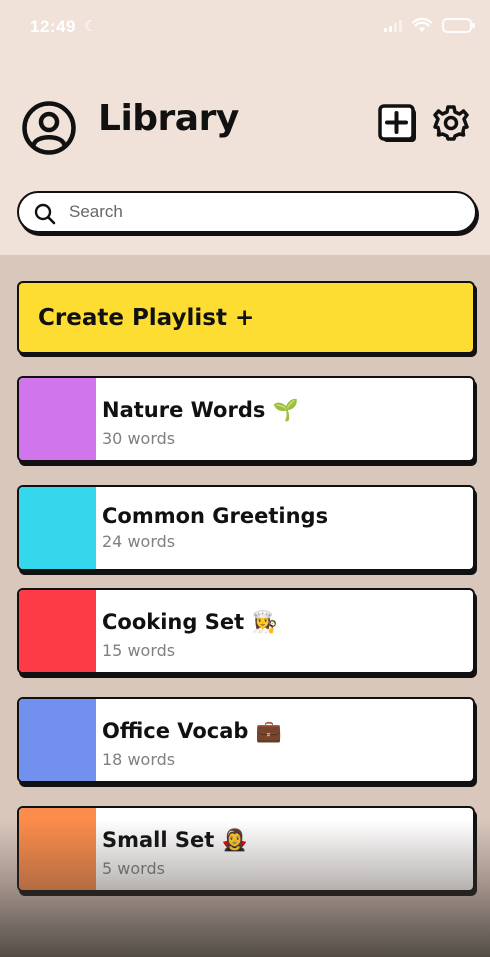 This screenshot has height=957, width=490. Describe the element at coordinates (91, 26) in the screenshot. I see `moon-icon: ☾` at that location.